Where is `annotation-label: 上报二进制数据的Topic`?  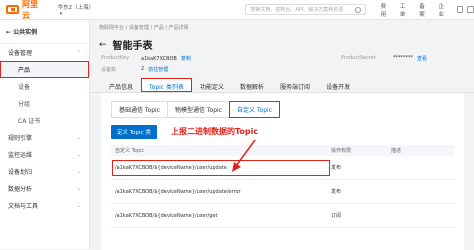
annotation-label: 上报二进制数据的Topic is located at coordinates (215, 131).